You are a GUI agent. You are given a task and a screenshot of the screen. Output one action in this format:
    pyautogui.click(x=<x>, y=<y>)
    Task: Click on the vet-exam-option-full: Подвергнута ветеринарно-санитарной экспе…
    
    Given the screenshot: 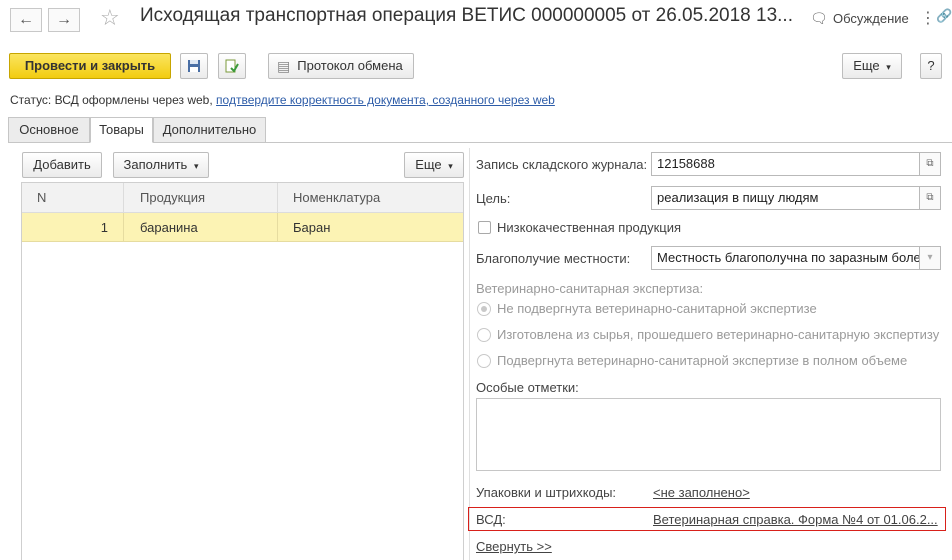 What is the action you would take?
    pyautogui.click(x=702, y=360)
    